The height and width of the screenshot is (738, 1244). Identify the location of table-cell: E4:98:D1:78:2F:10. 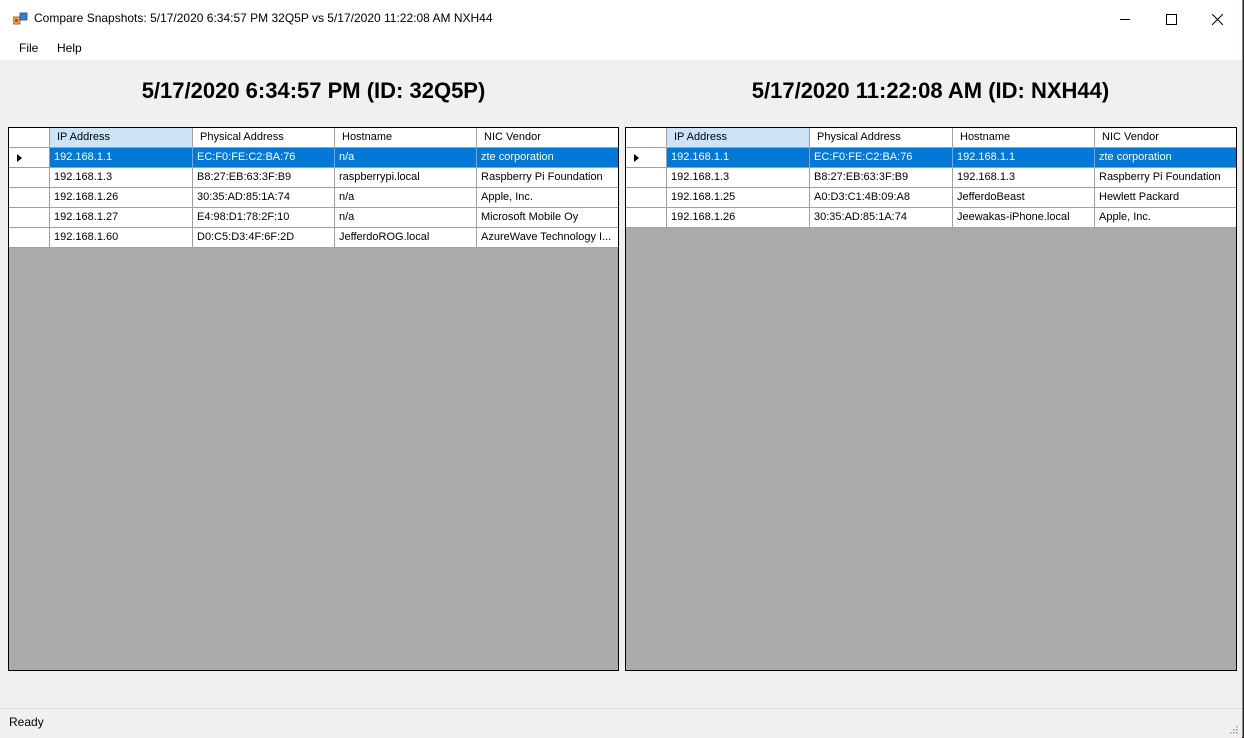
(264, 218).